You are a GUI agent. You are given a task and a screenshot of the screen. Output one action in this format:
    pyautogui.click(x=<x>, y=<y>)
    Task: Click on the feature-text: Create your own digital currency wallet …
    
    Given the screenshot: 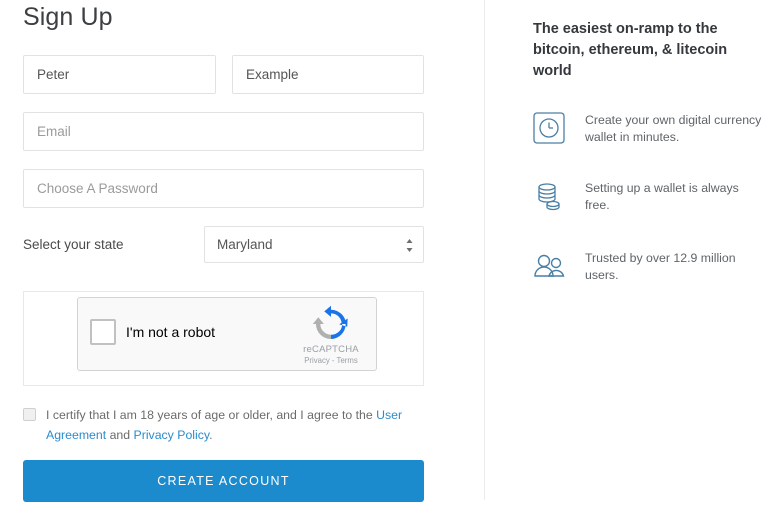 What is the action you would take?
    pyautogui.click(x=673, y=128)
    